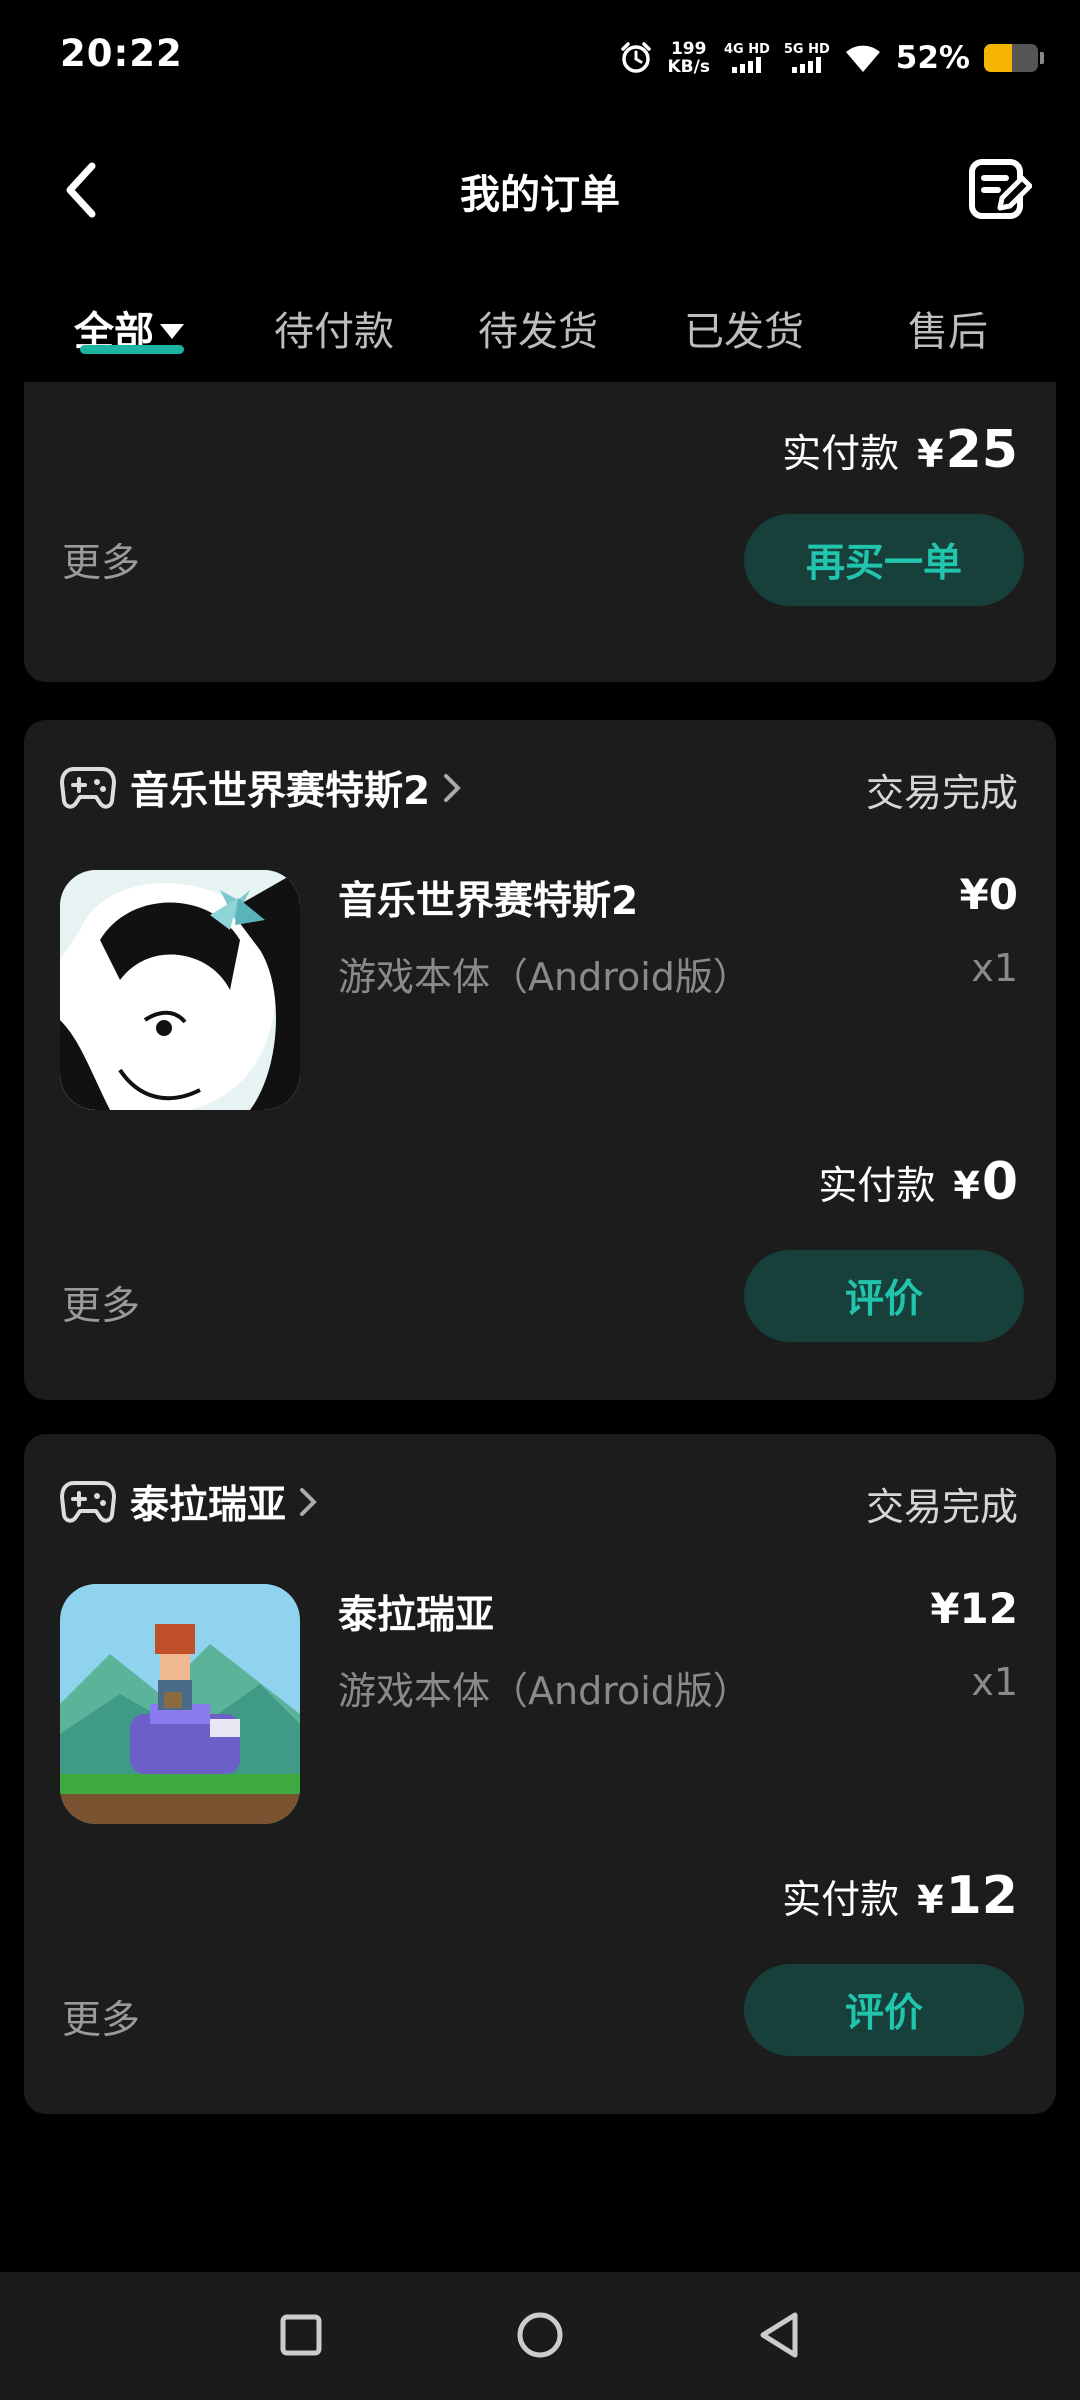  What do you see at coordinates (688, 67) in the screenshot?
I see `network-speed-unit: KB/s` at bounding box center [688, 67].